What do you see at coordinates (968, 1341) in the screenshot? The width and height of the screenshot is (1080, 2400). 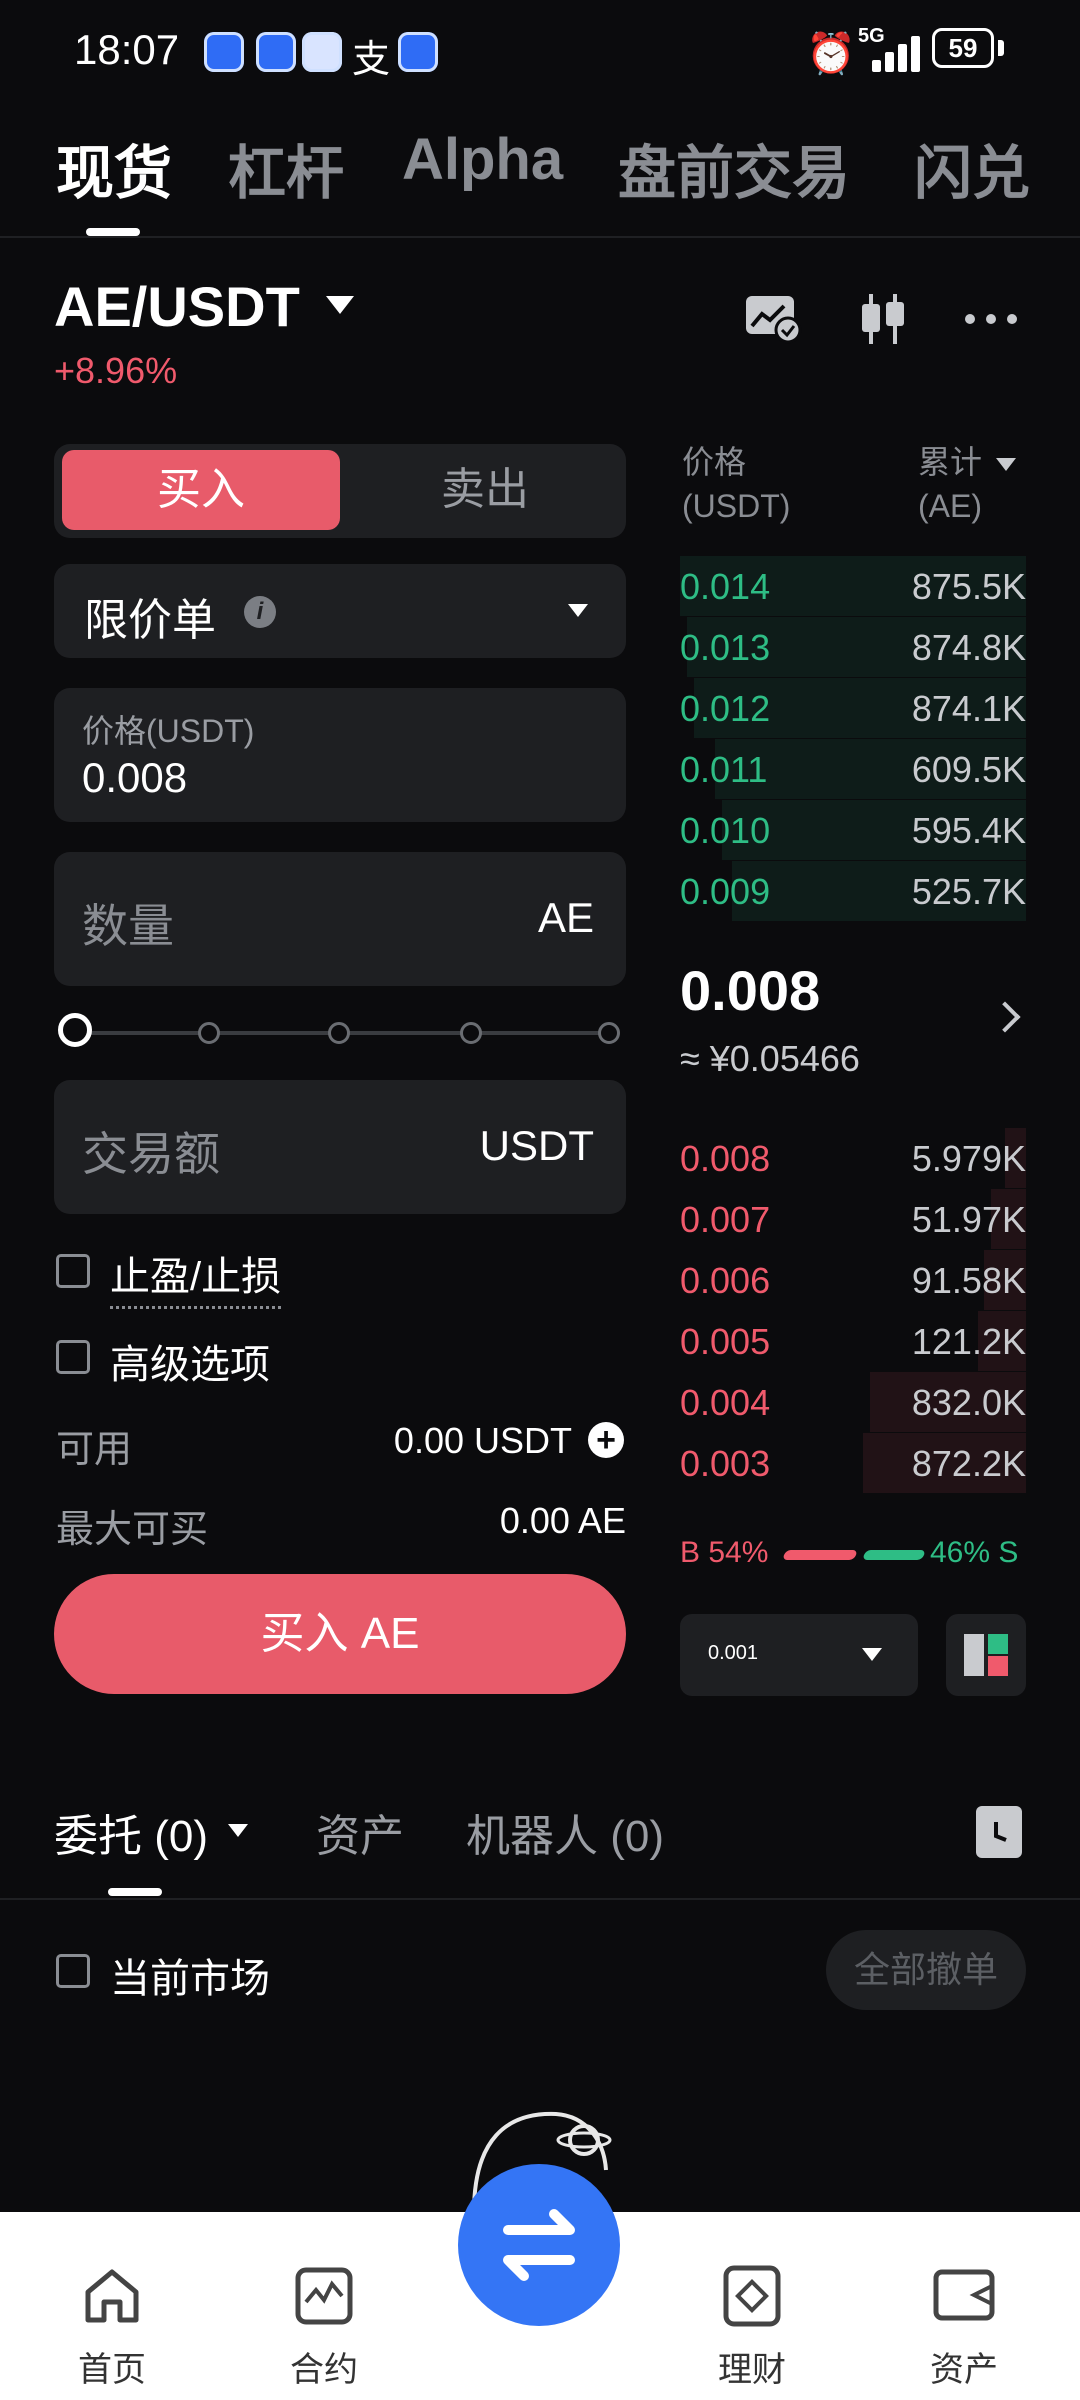 I see `order-cumulative: 121.2K` at bounding box center [968, 1341].